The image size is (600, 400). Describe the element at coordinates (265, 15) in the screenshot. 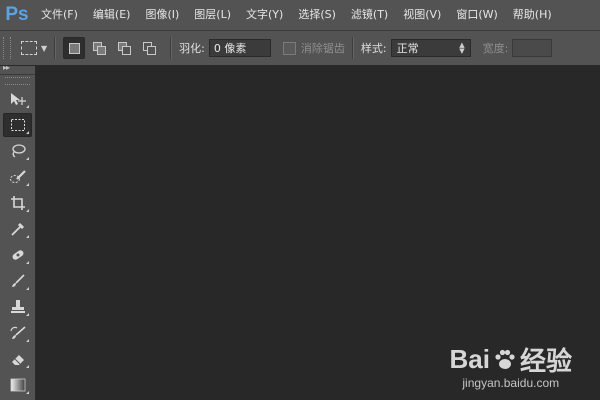

I see `menu-type: 文字(Y)` at that location.